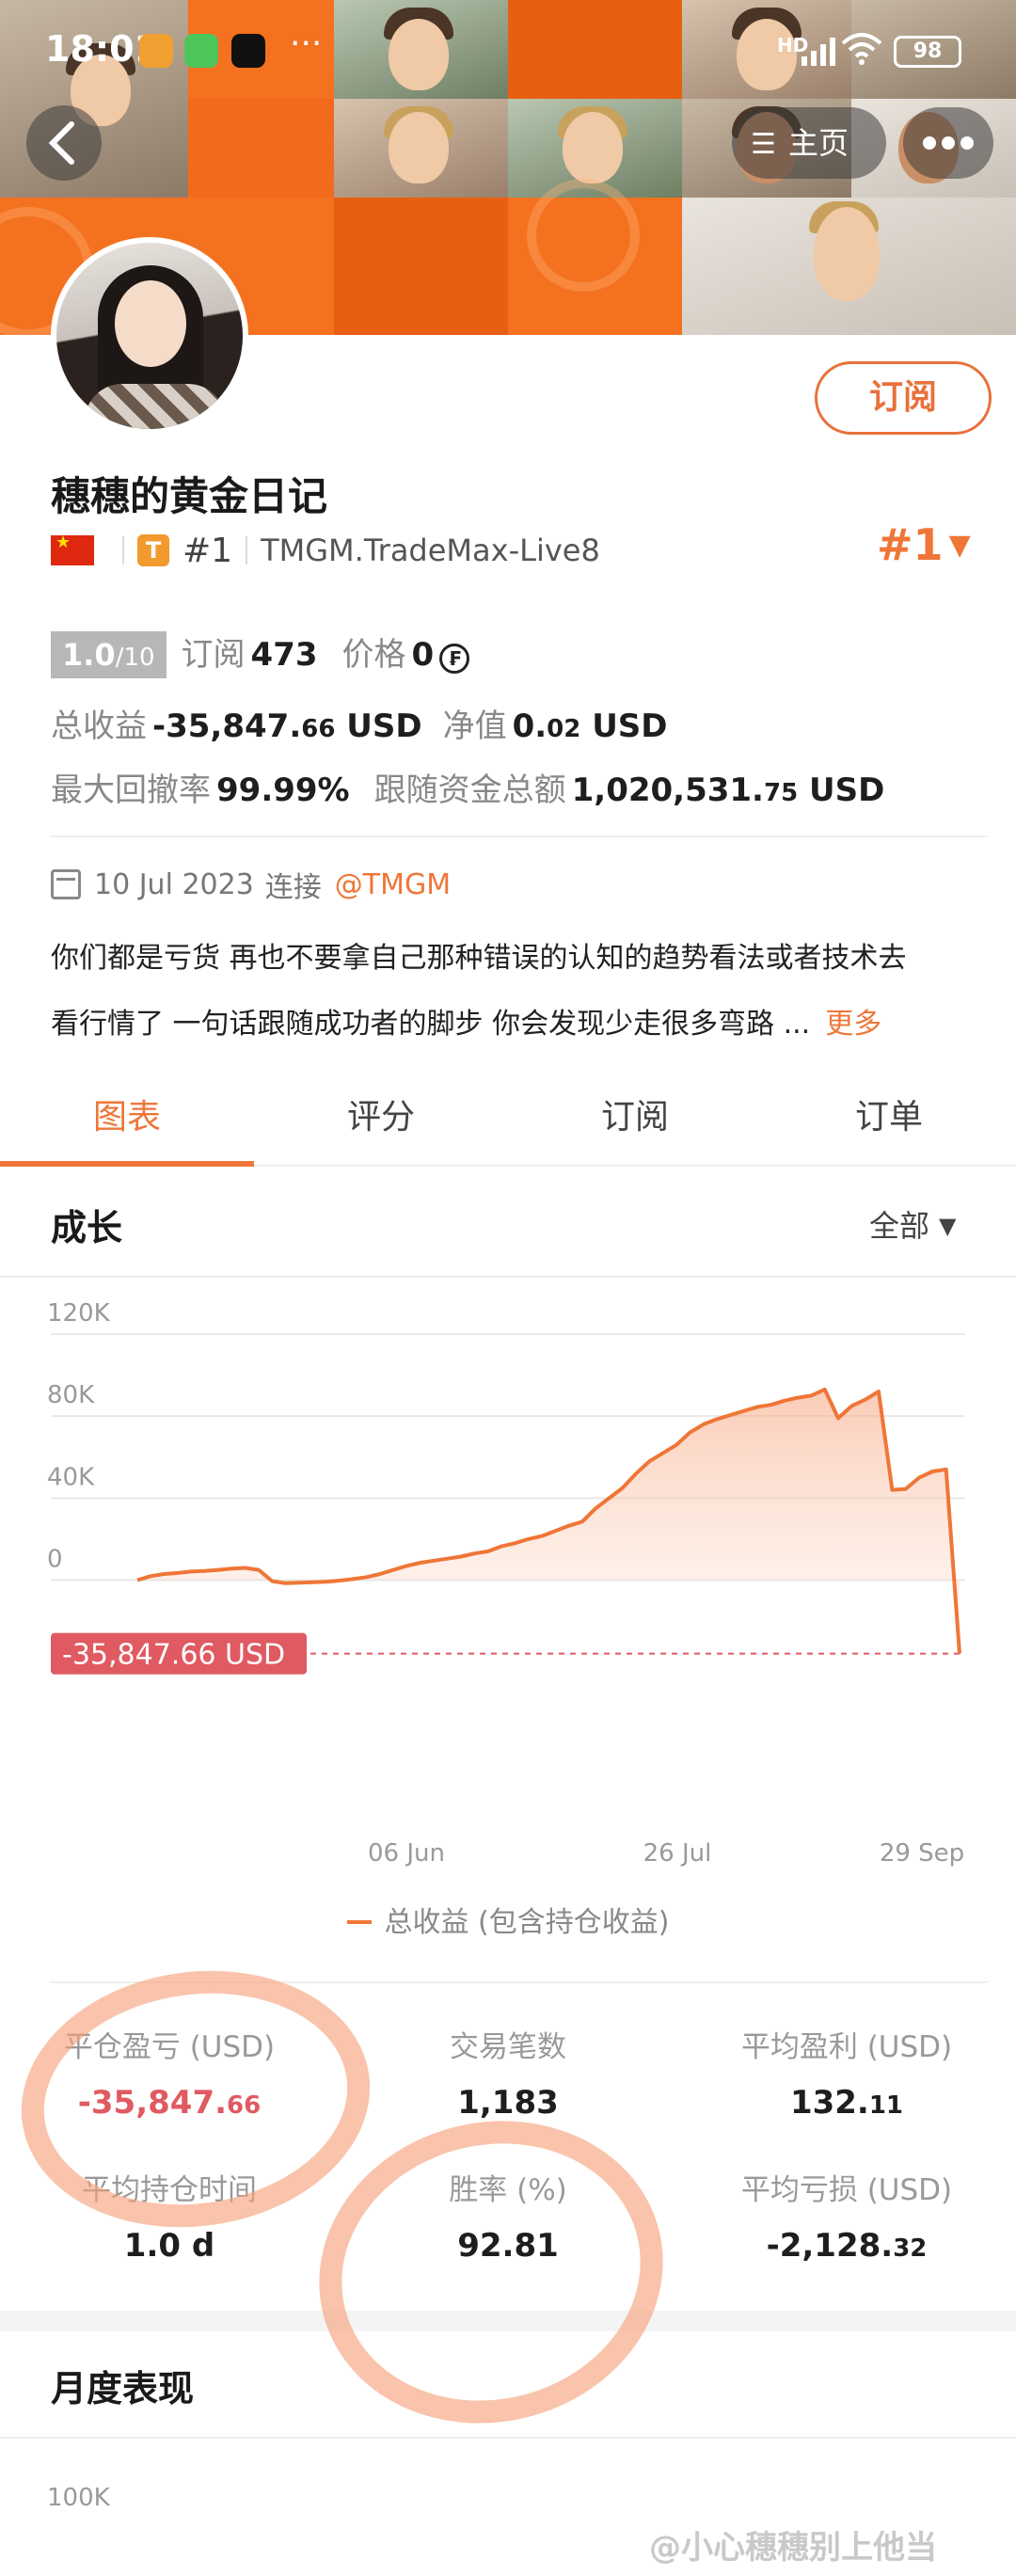 The height and width of the screenshot is (2576, 1016). Describe the element at coordinates (66, 884) in the screenshot. I see `calendar-icon` at that location.